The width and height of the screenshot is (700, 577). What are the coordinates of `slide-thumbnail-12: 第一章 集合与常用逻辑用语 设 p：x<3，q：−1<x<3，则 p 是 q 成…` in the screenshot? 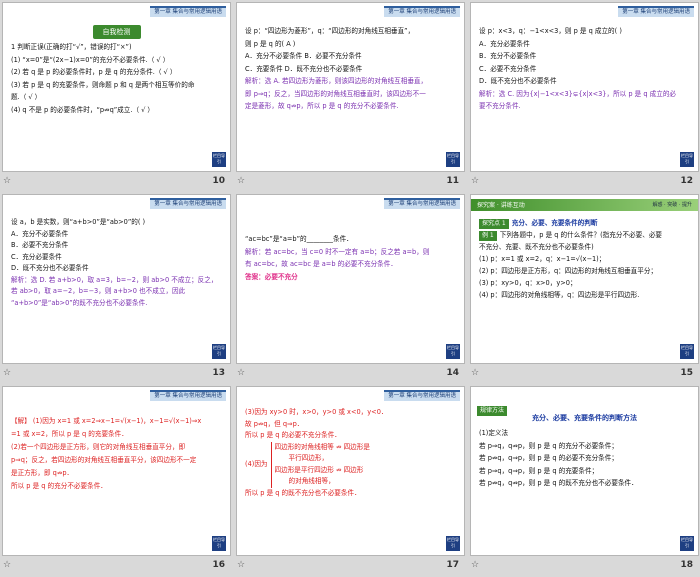 It's located at (584, 96).